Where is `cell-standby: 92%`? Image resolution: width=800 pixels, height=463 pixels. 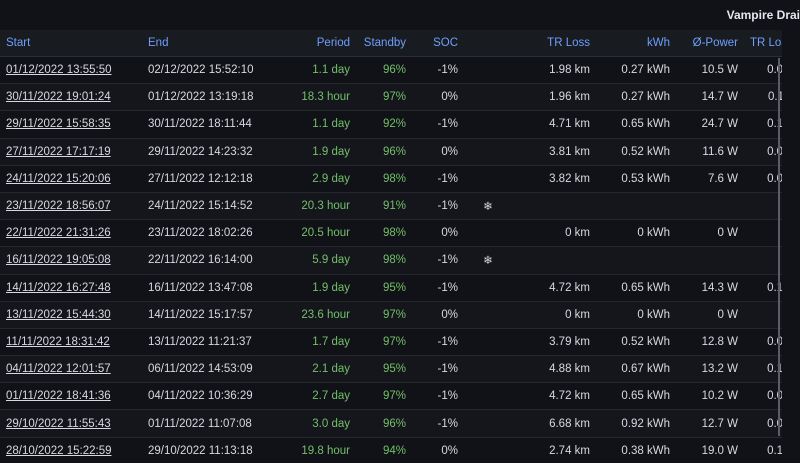 cell-standby: 92% is located at coordinates (384, 124).